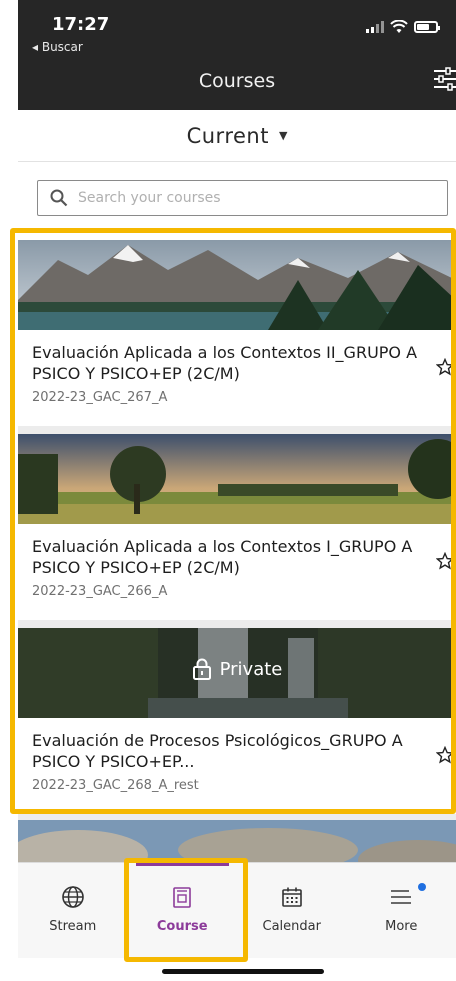 The height and width of the screenshot is (981, 456). What do you see at coordinates (73, 926) in the screenshot?
I see `nav-stream-label: Stream` at bounding box center [73, 926].